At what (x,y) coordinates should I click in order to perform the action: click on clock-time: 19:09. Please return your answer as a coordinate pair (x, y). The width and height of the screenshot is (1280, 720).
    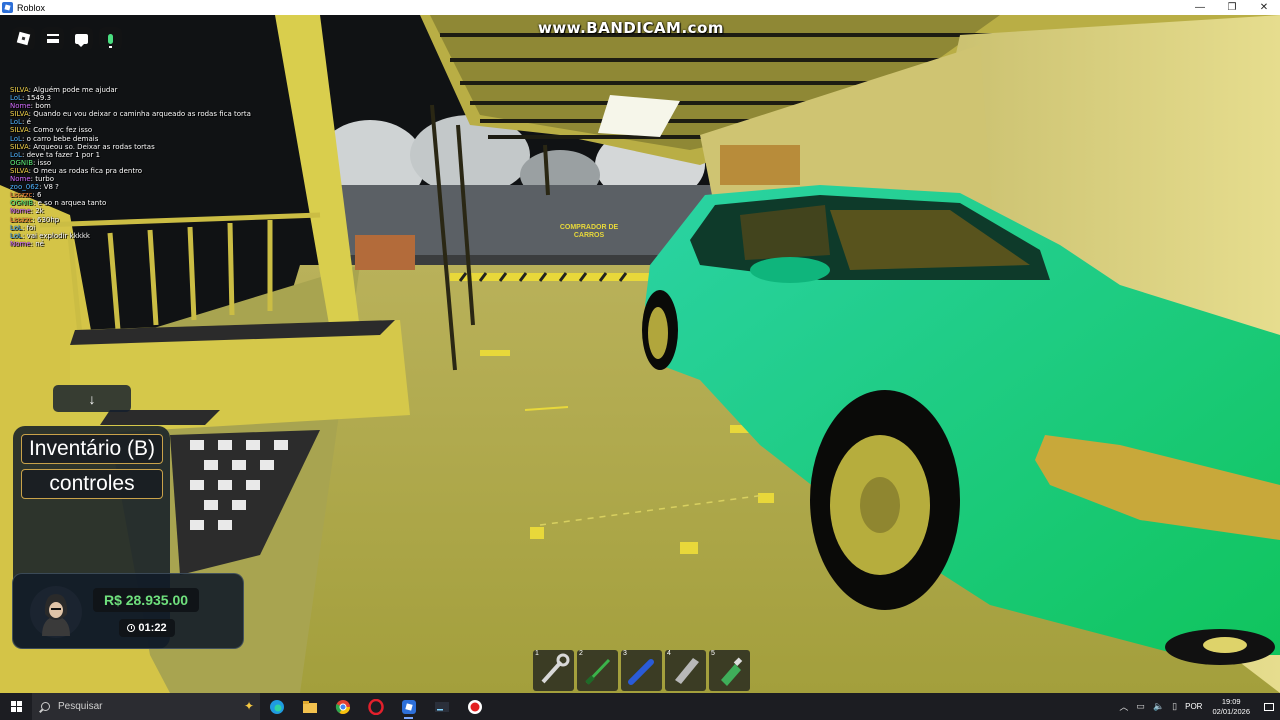
    Looking at the image, I should click on (1231, 701).